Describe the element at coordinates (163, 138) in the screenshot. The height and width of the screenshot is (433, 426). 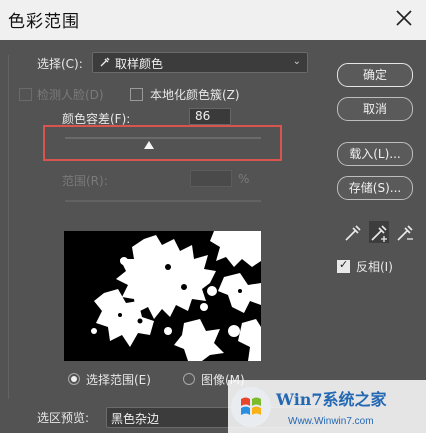
I see `fuzziness-slider-track` at that location.